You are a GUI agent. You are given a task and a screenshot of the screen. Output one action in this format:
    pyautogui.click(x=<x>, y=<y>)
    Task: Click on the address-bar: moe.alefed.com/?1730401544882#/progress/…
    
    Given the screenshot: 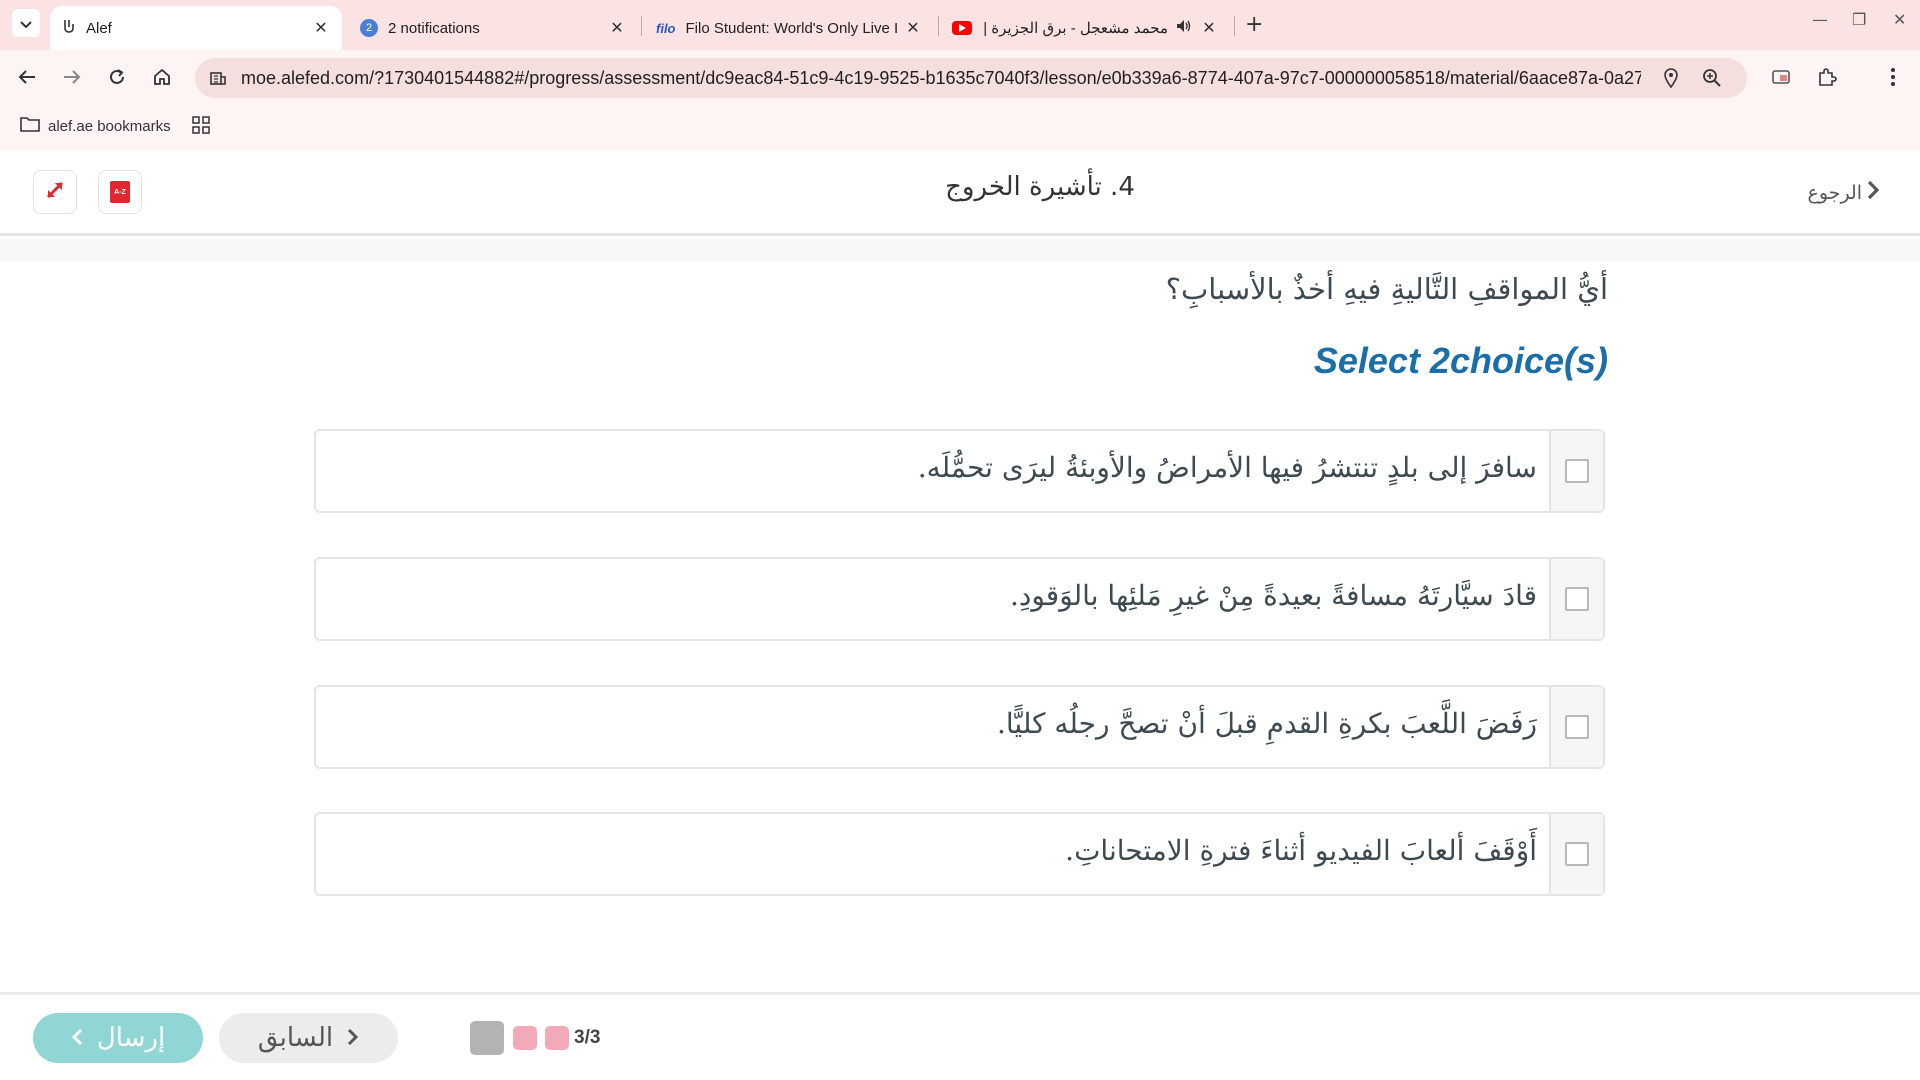 What is the action you would take?
    pyautogui.click(x=971, y=78)
    